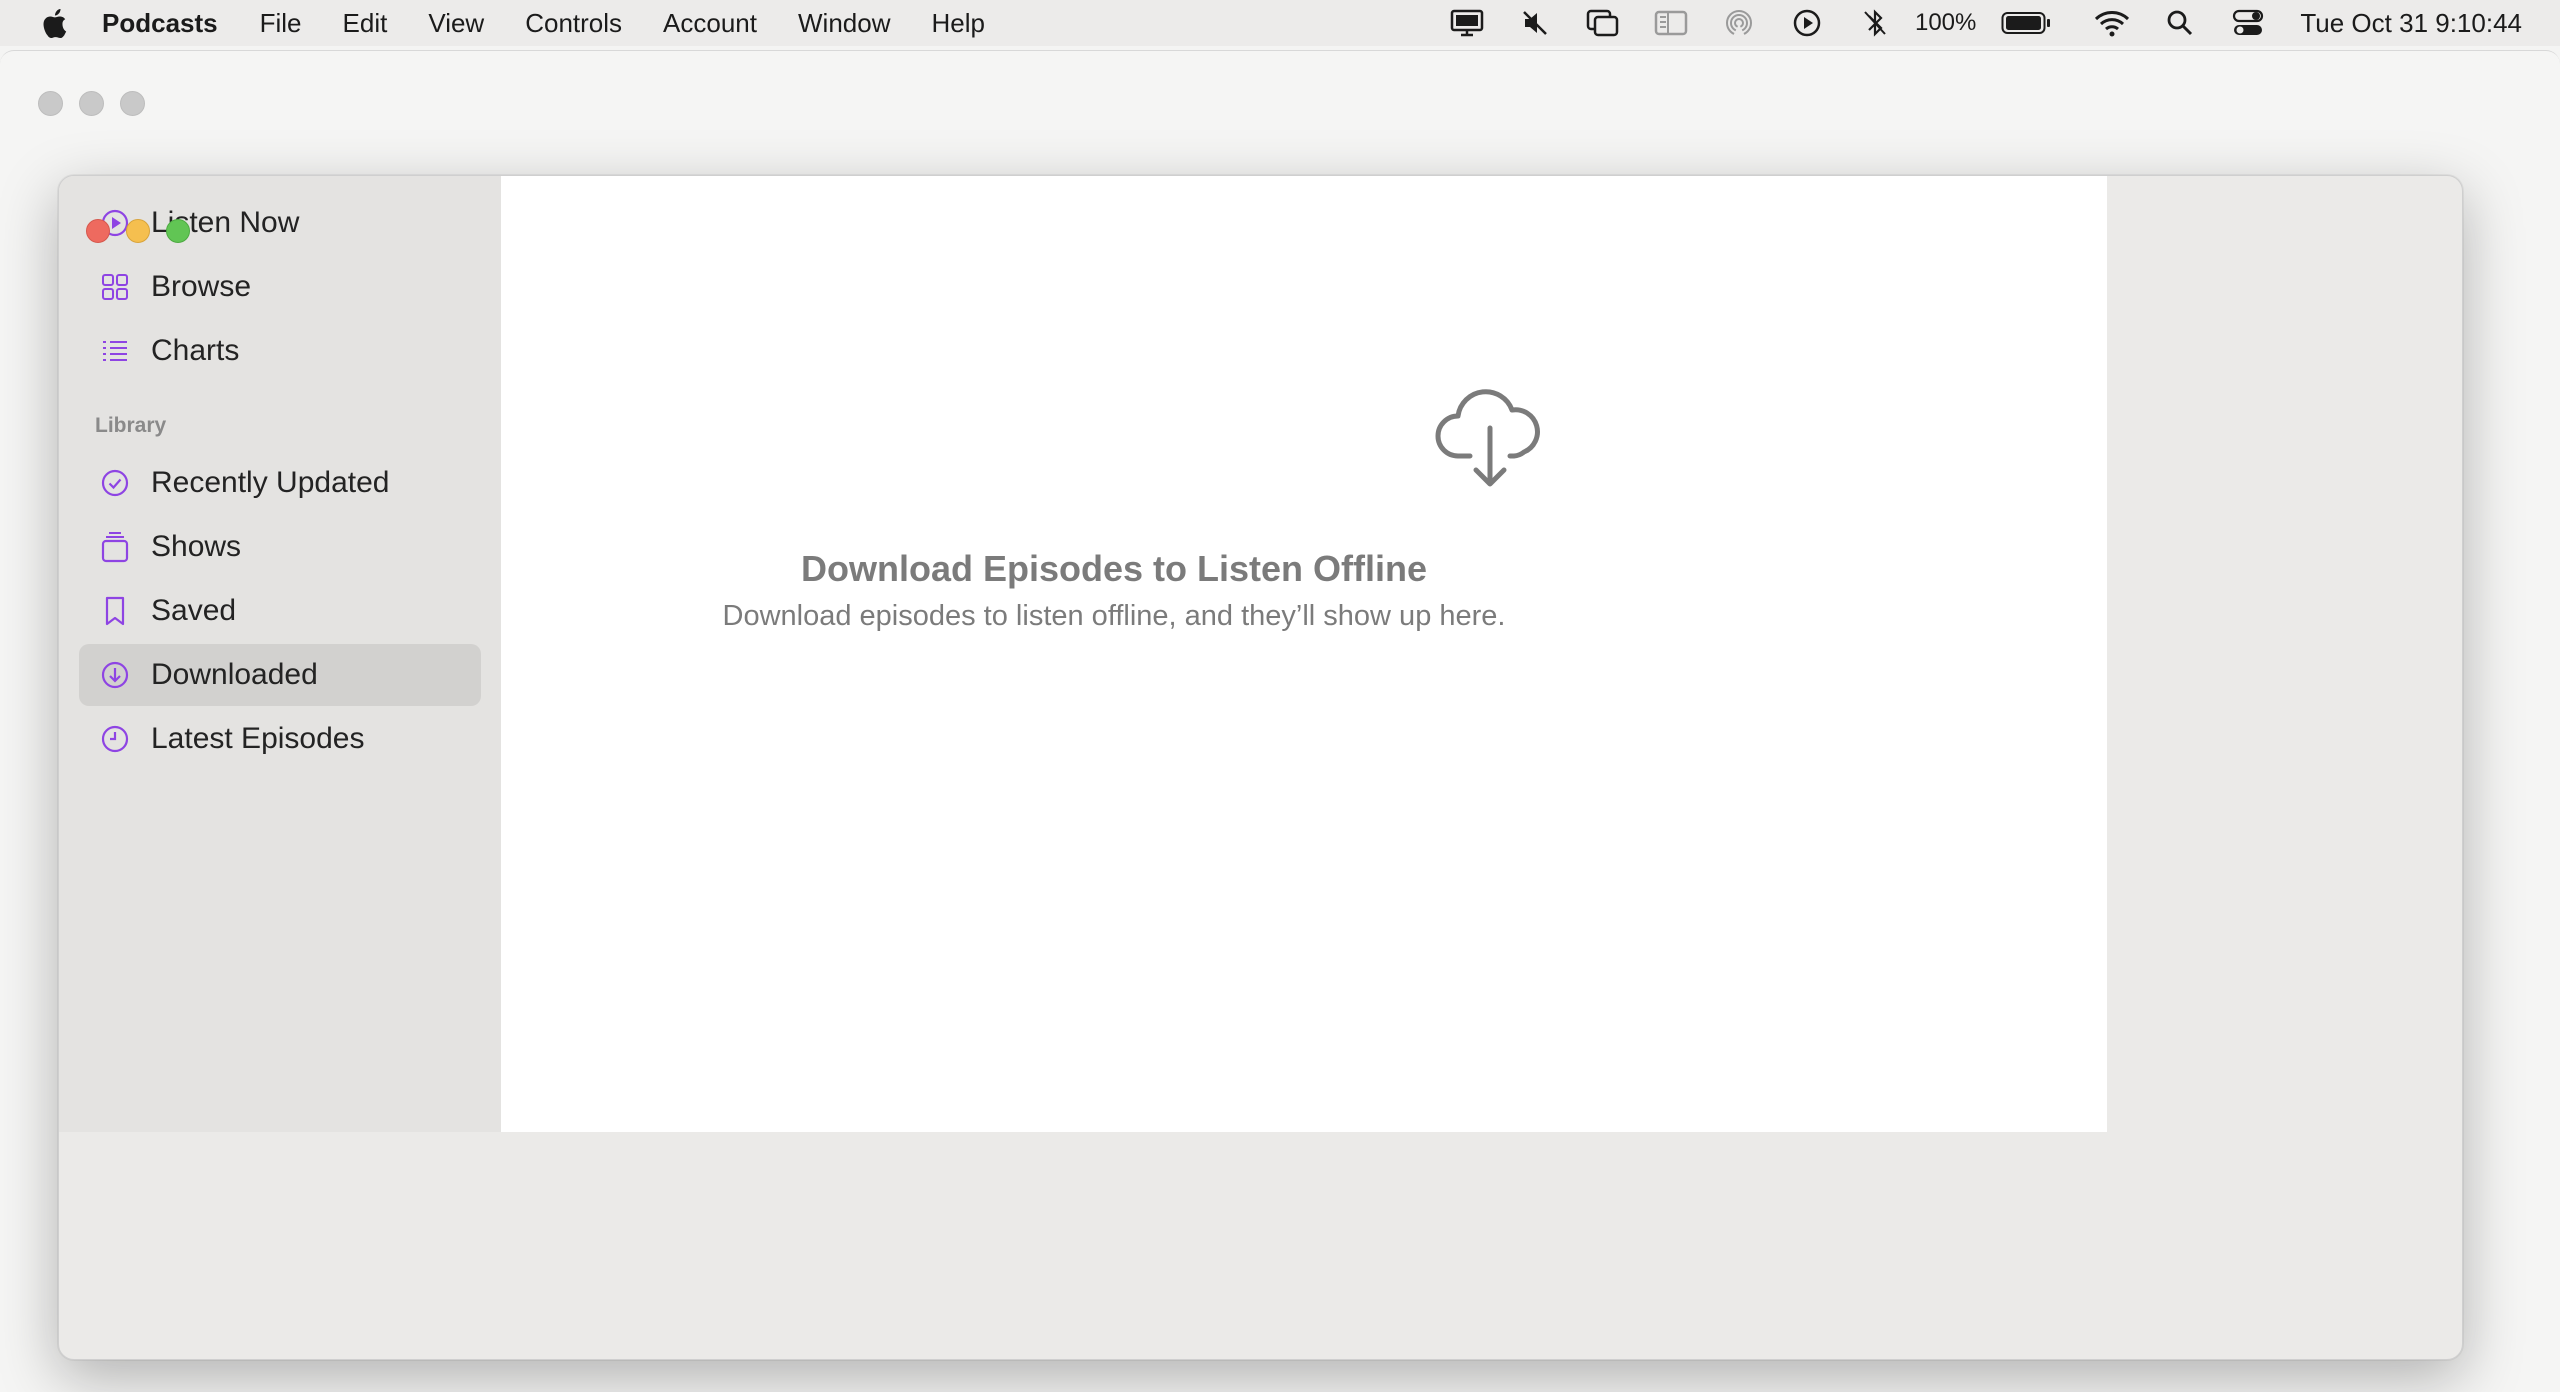 The height and width of the screenshot is (1392, 2560). What do you see at coordinates (115, 675) in the screenshot?
I see `download-circle-icon` at bounding box center [115, 675].